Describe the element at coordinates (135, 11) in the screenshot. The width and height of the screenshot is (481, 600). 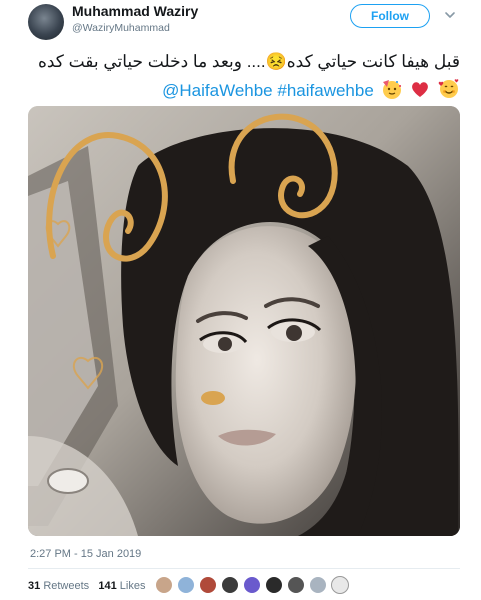
I see `author-display-name: Muhammad Waziry` at that location.